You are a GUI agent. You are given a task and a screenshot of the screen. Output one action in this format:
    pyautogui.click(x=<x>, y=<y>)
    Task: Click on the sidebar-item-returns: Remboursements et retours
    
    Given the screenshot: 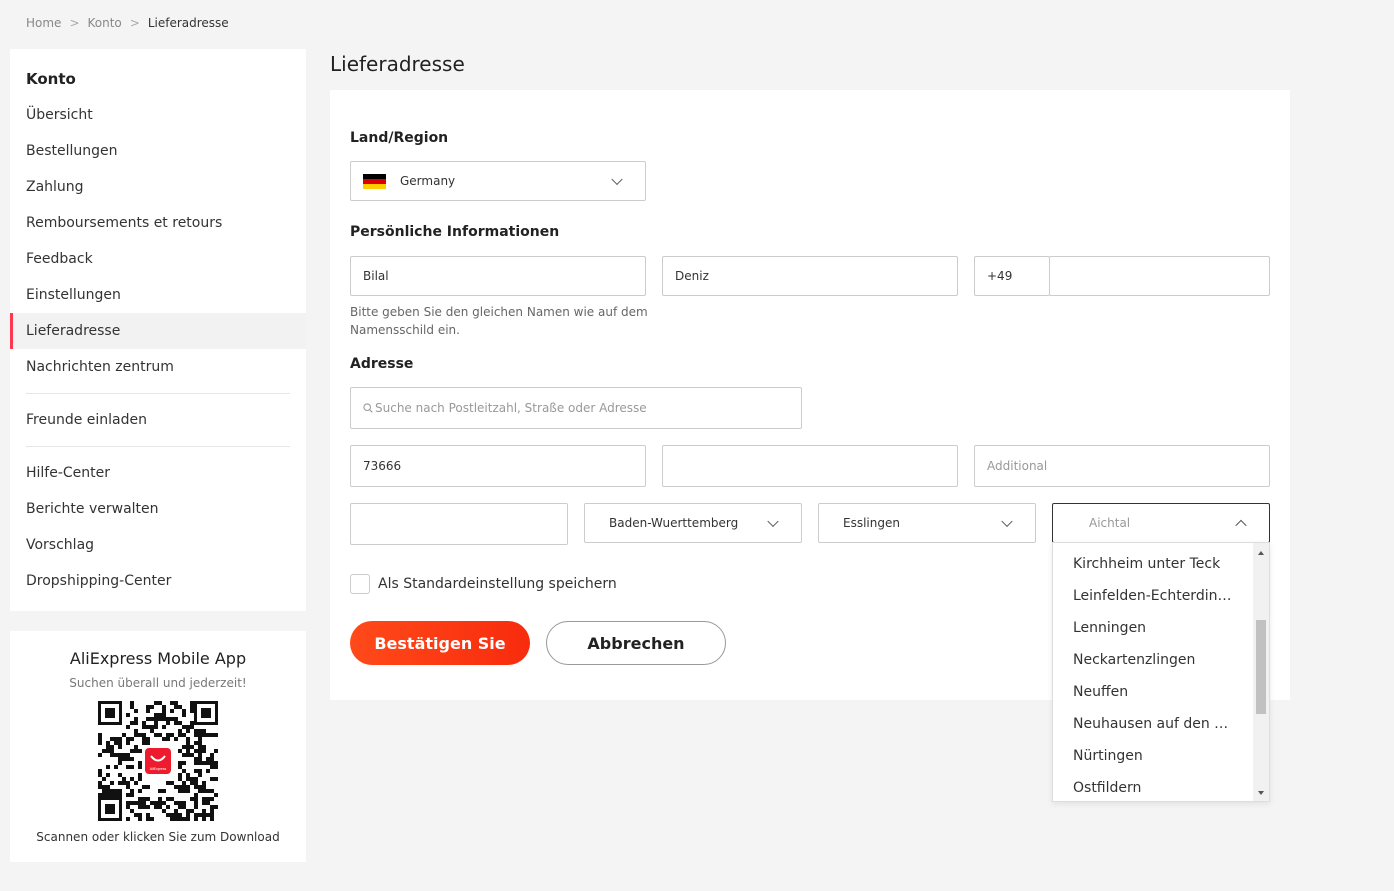 What is the action you would take?
    pyautogui.click(x=158, y=223)
    